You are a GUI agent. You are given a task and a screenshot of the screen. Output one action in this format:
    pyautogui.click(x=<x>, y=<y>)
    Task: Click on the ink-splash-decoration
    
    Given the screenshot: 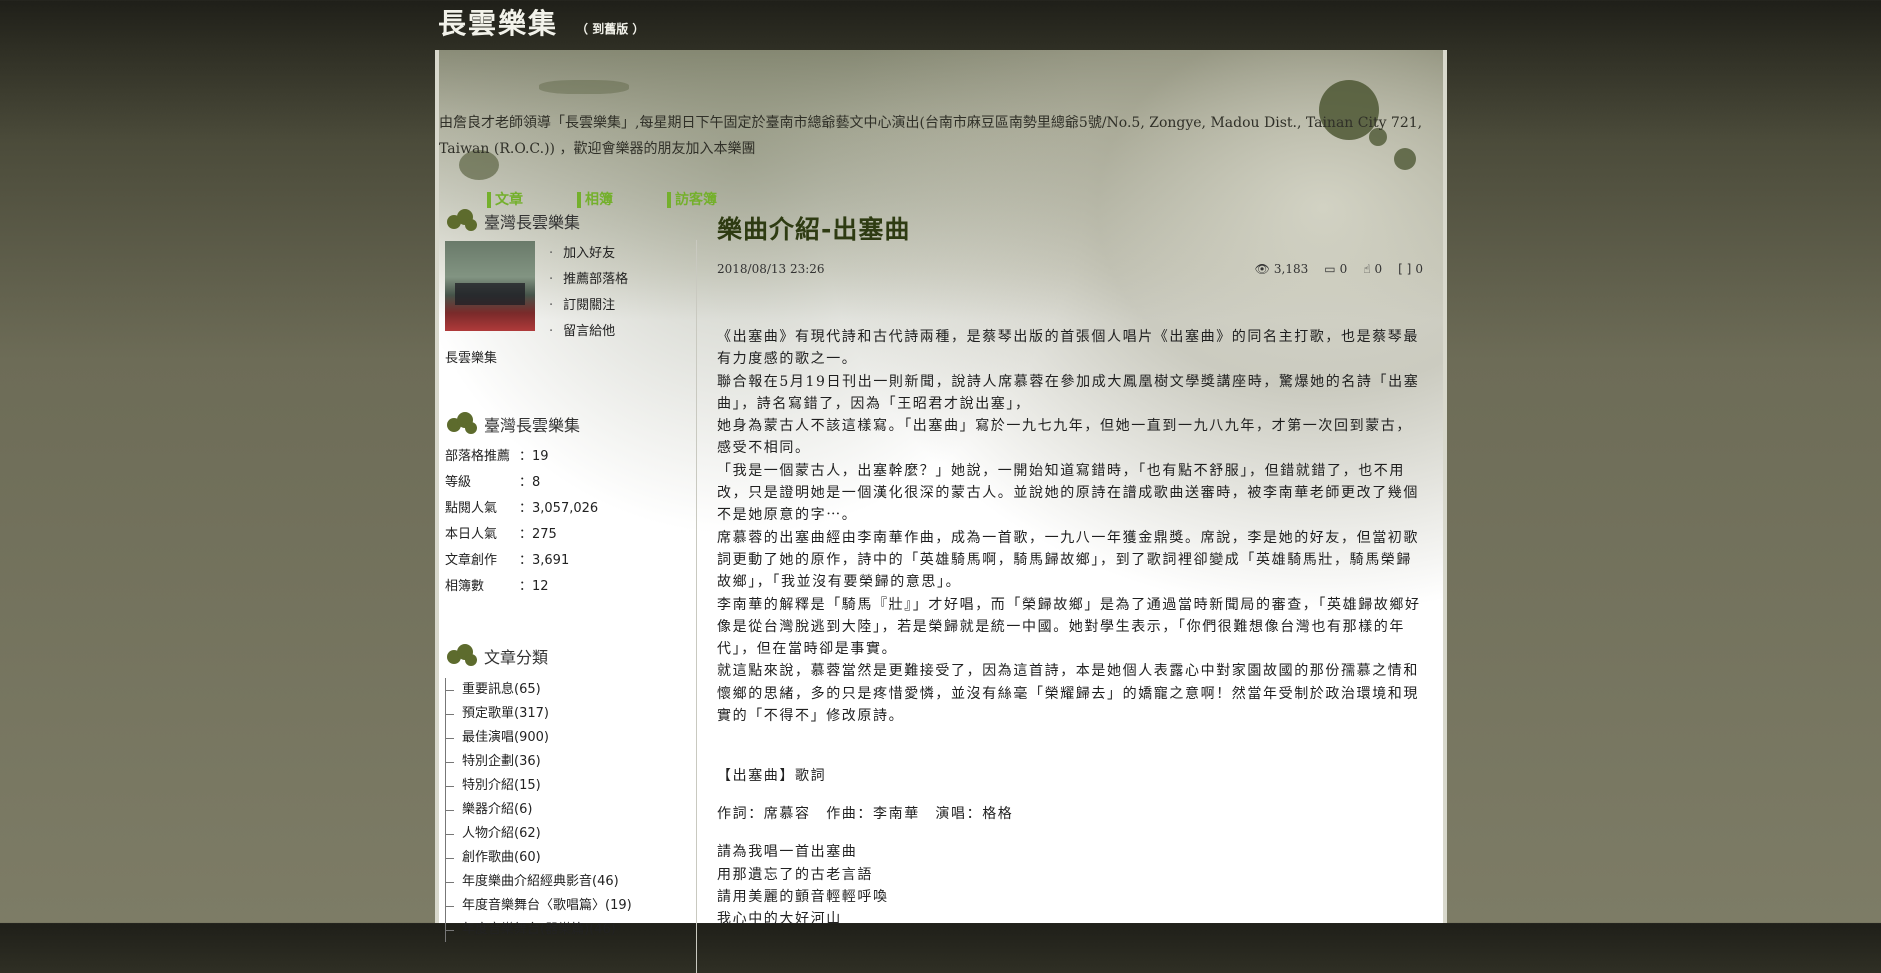 What is the action you would take?
    pyautogui.click(x=584, y=87)
    